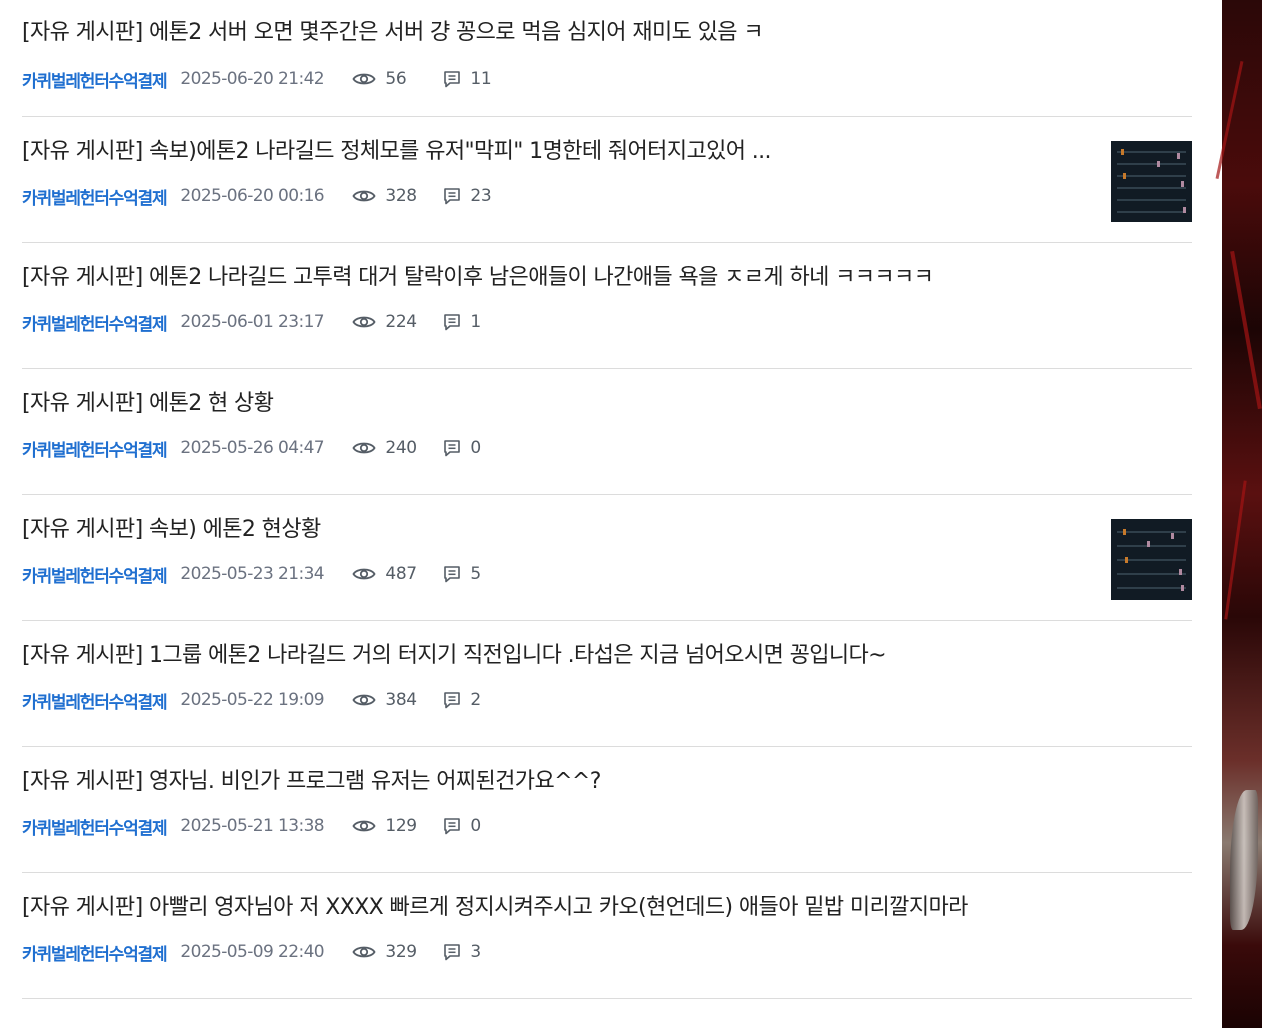 The image size is (1262, 1028). I want to click on post-title: [자유 게시판] 에톤2 현 상황, so click(148, 401).